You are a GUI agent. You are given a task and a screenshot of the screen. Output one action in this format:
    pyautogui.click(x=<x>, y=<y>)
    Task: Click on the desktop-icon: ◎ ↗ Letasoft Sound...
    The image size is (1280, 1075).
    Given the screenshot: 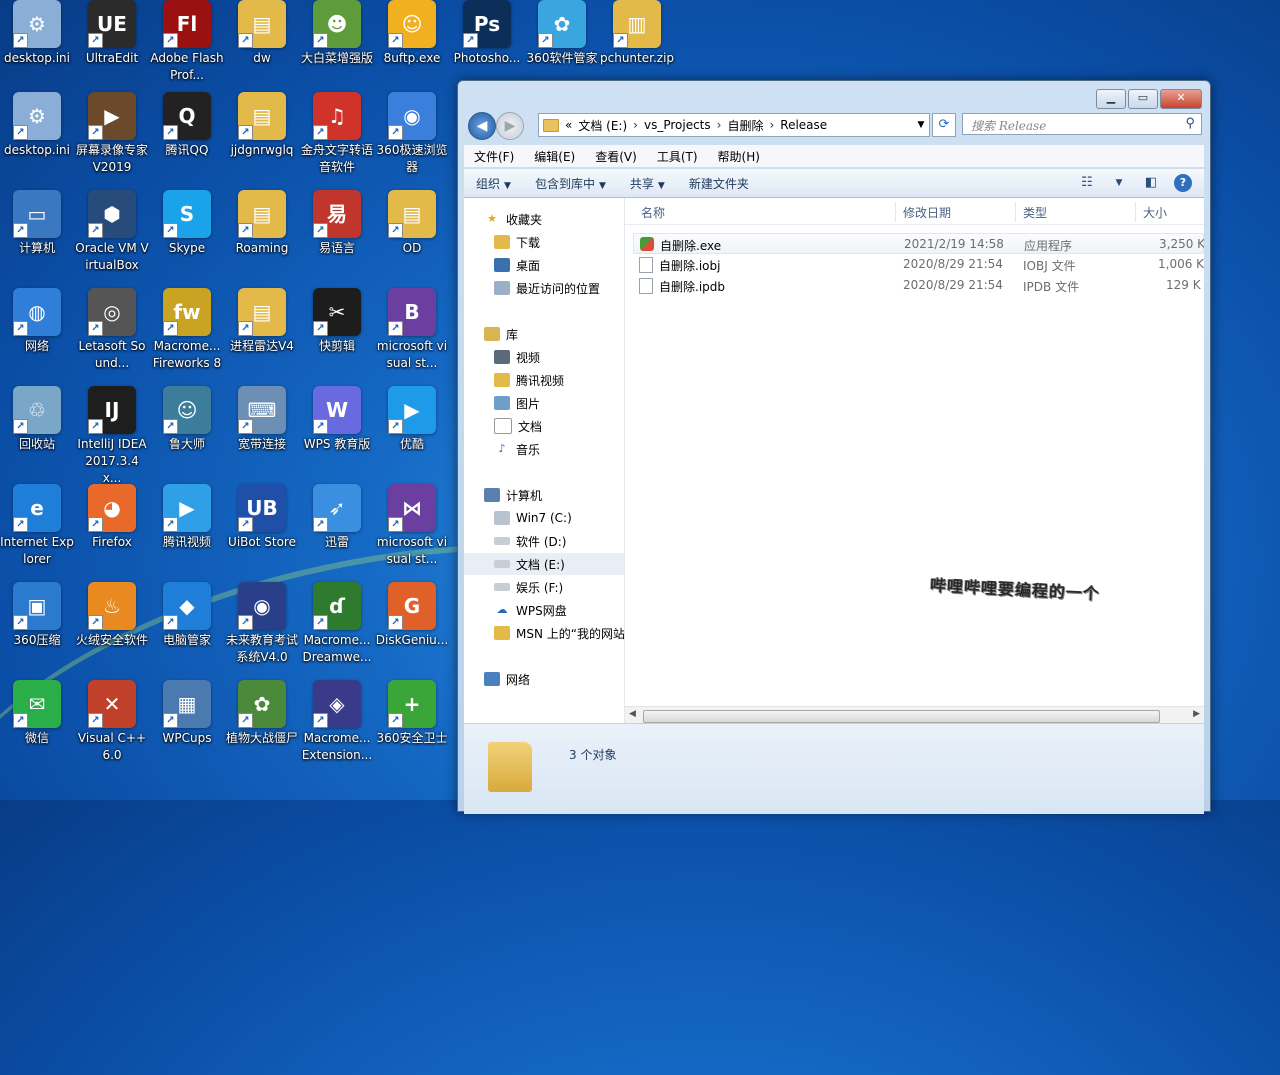 What is the action you would take?
    pyautogui.click(x=112, y=330)
    